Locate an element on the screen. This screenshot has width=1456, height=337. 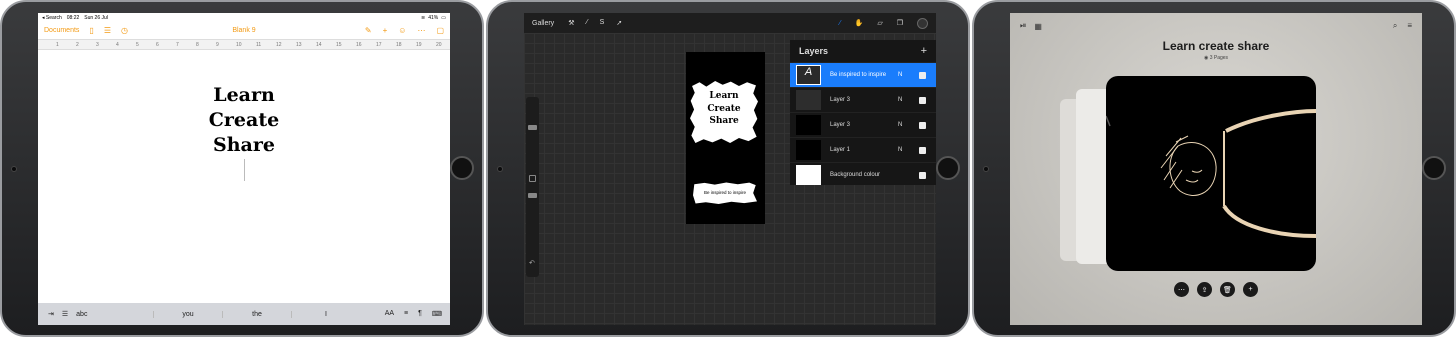
abc-button: abc is located at coordinates (81, 314).